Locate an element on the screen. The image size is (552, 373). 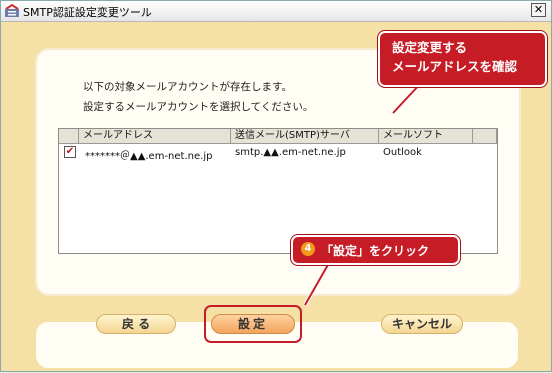
column-header-smtp-server: 送信メール(SMTP)サーバ is located at coordinates (305, 136).